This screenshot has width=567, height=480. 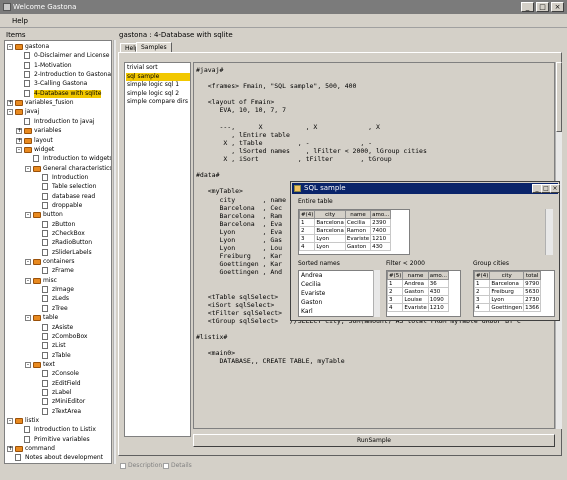 I want to click on sorted-name-item: Andrea, so click(x=339, y=275).